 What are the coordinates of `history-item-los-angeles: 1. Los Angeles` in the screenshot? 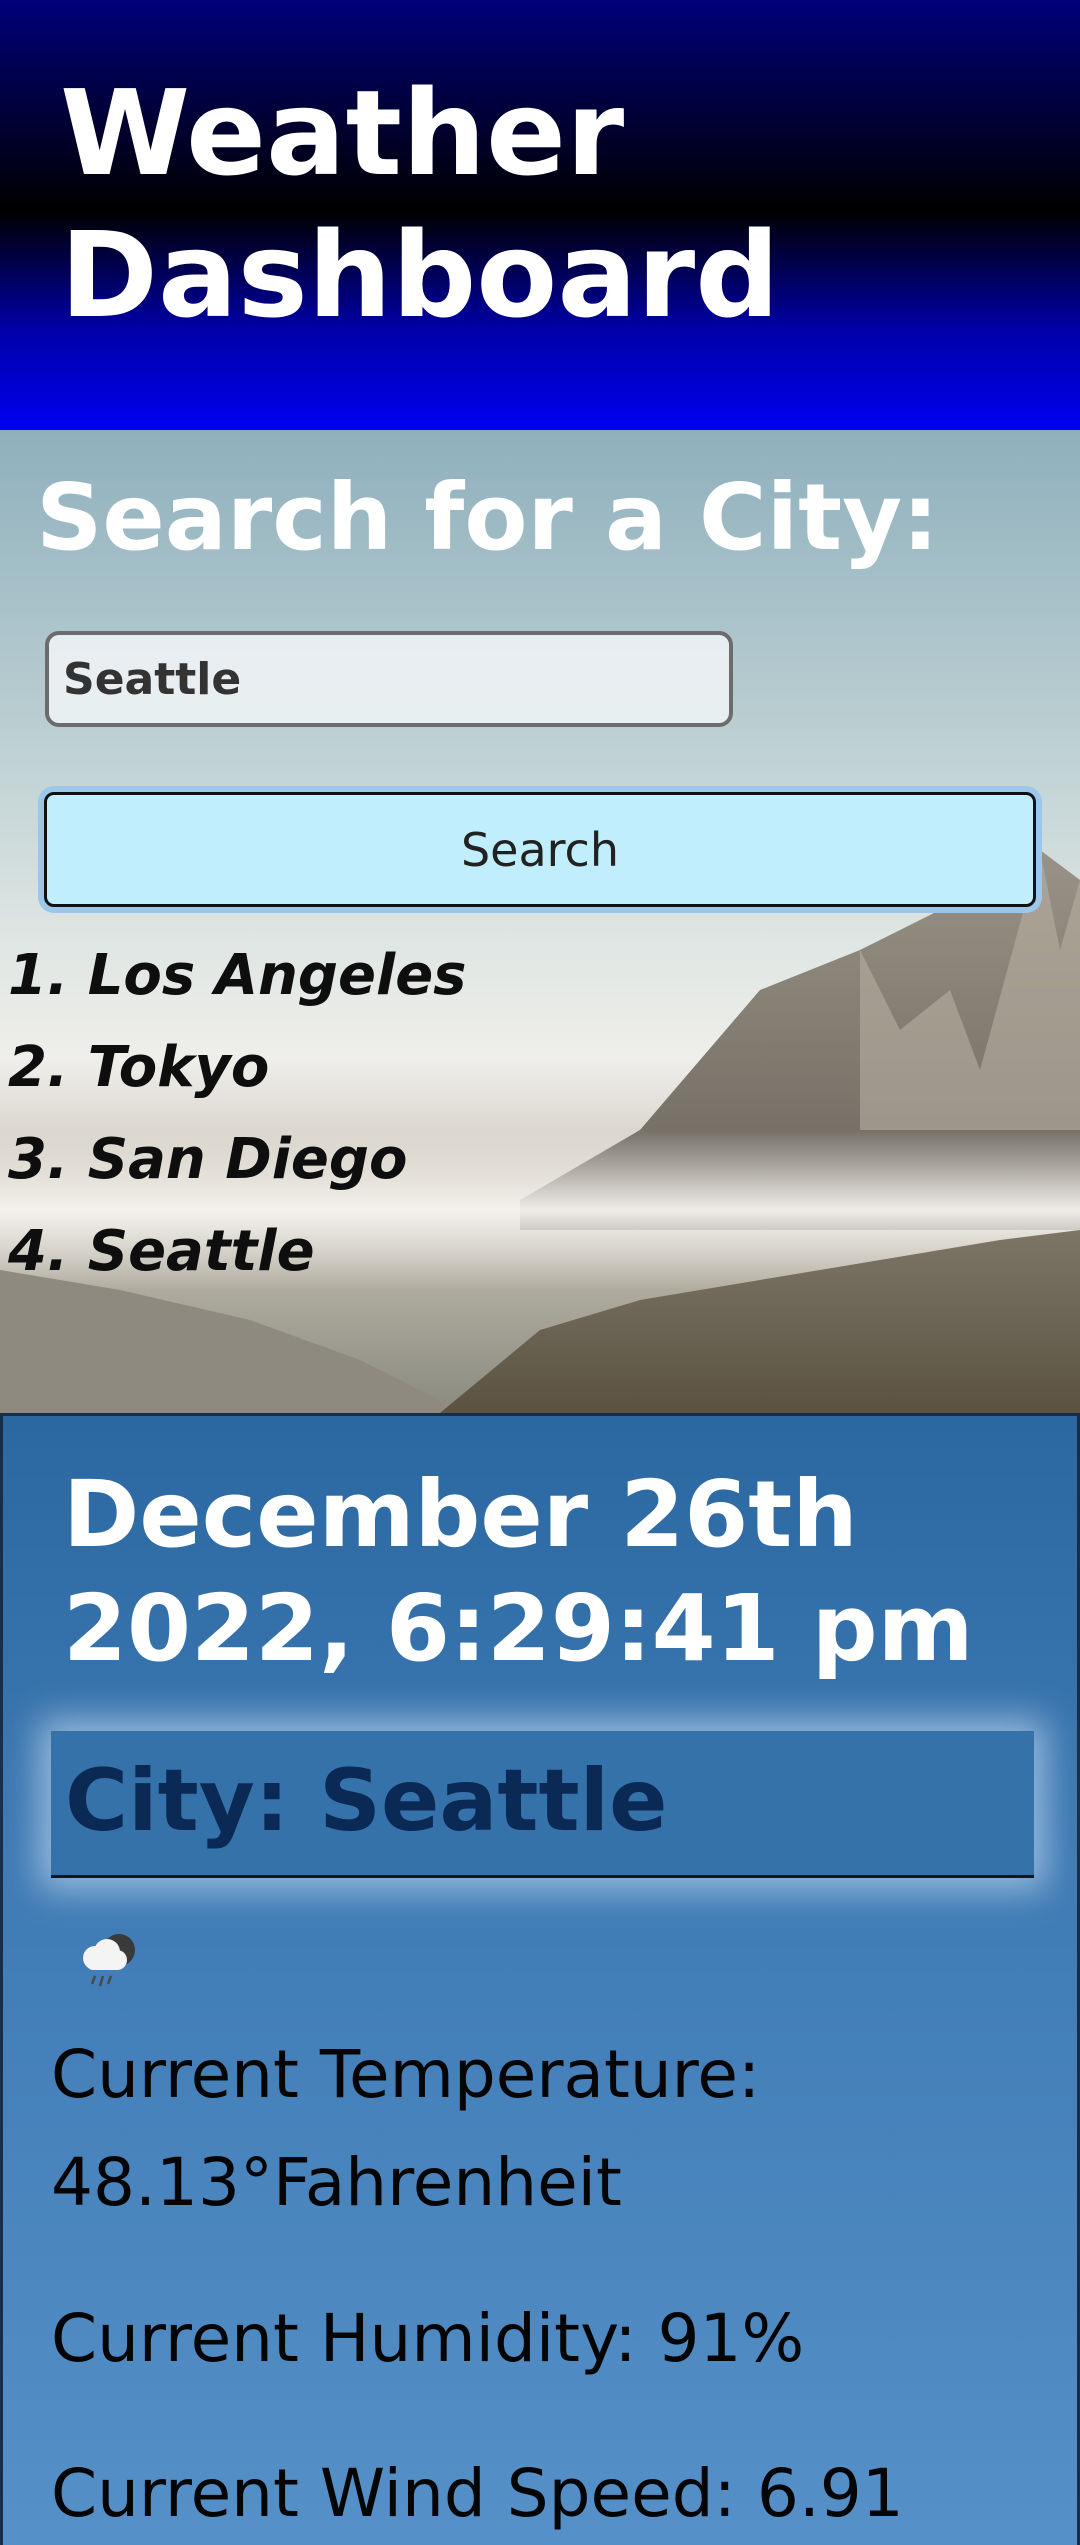 It's located at (237, 976).